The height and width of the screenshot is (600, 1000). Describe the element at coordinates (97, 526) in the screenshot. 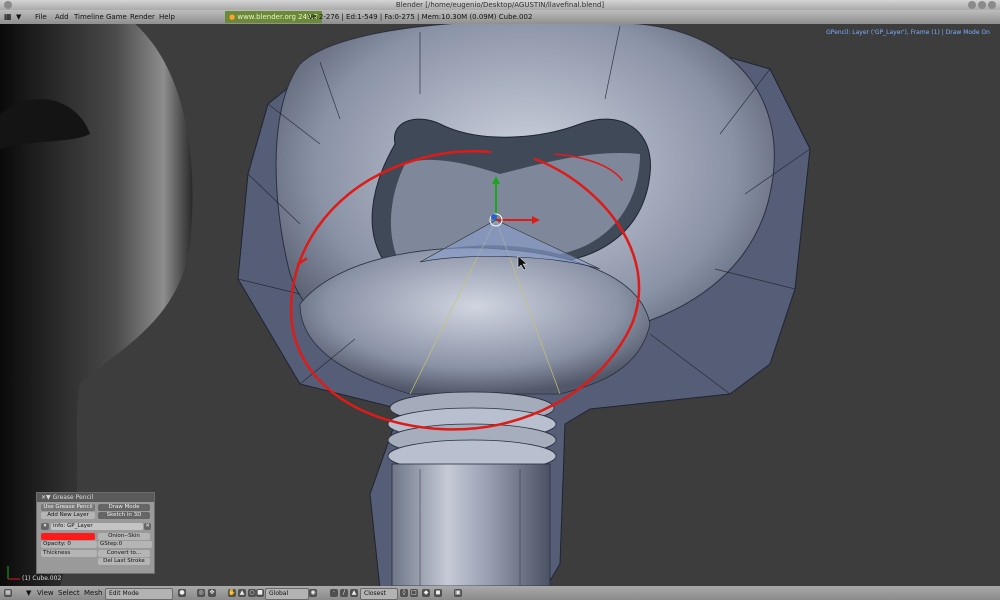

I see `layer-name-field: Info: GP_Layer` at that location.